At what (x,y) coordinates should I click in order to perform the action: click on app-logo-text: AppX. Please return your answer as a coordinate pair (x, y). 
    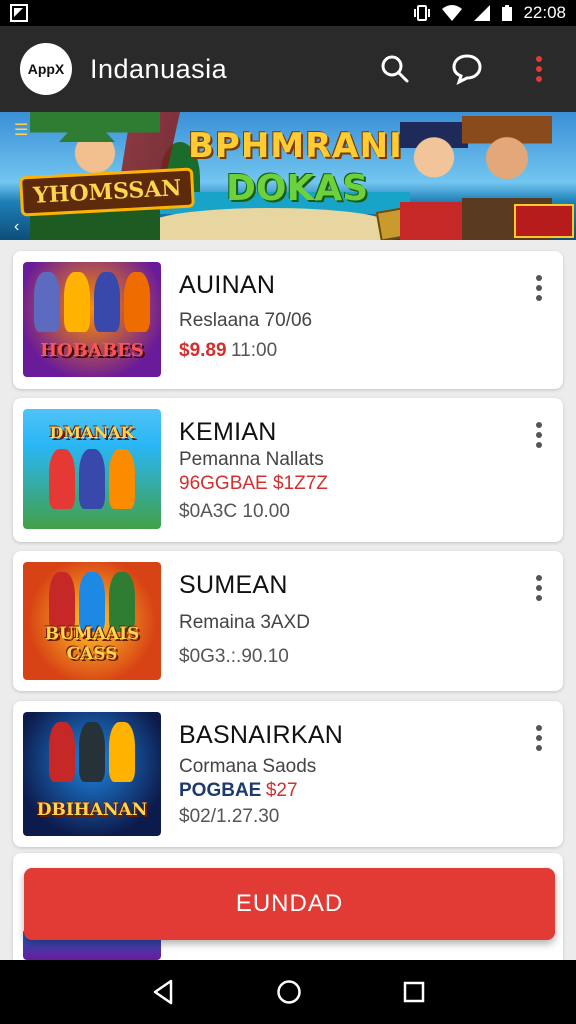
    Looking at the image, I should click on (46, 69).